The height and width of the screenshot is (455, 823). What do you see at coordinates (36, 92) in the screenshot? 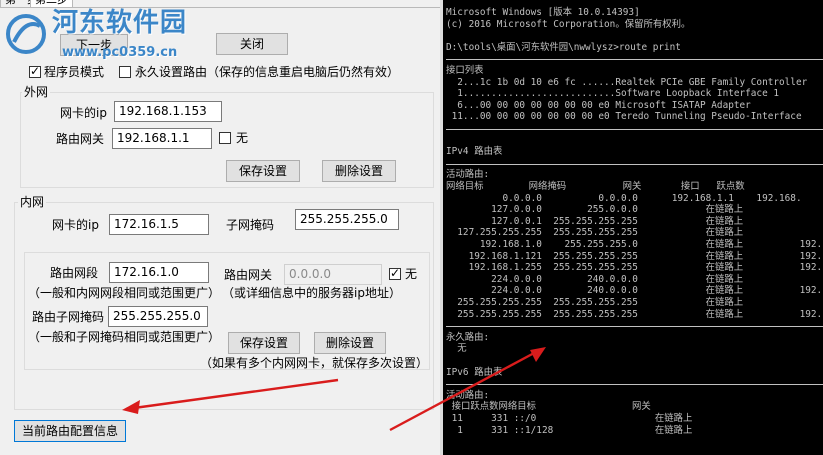
I see `external-network-title: 外网` at bounding box center [36, 92].